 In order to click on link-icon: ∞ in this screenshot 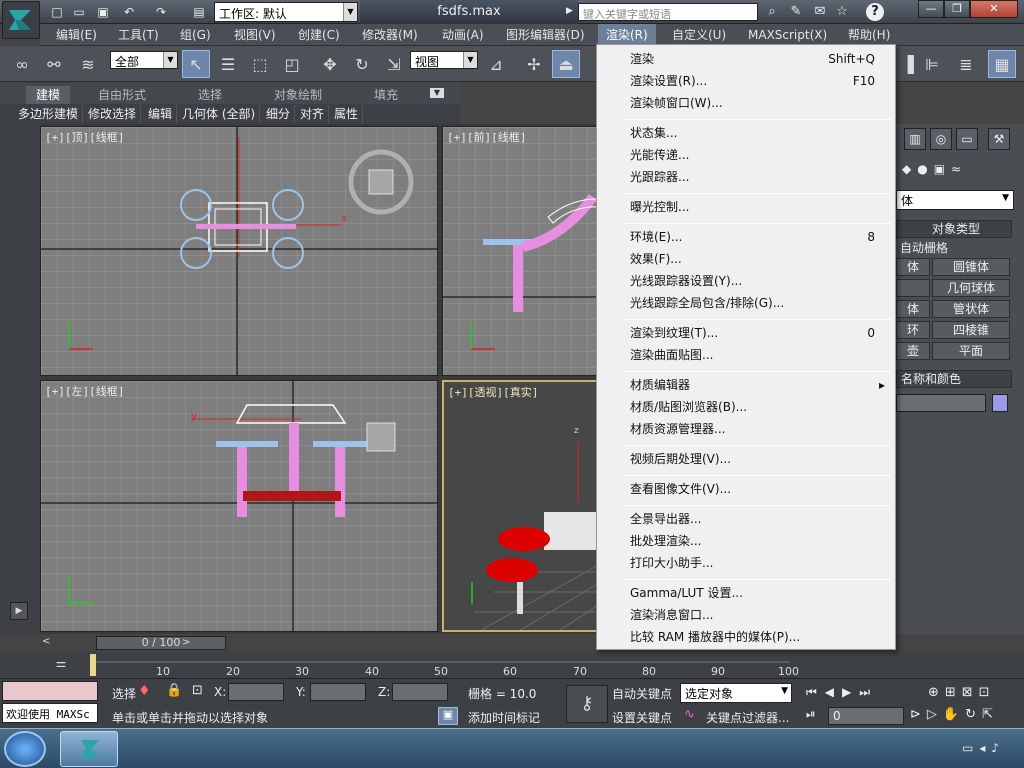, I will do `click(22, 64)`.